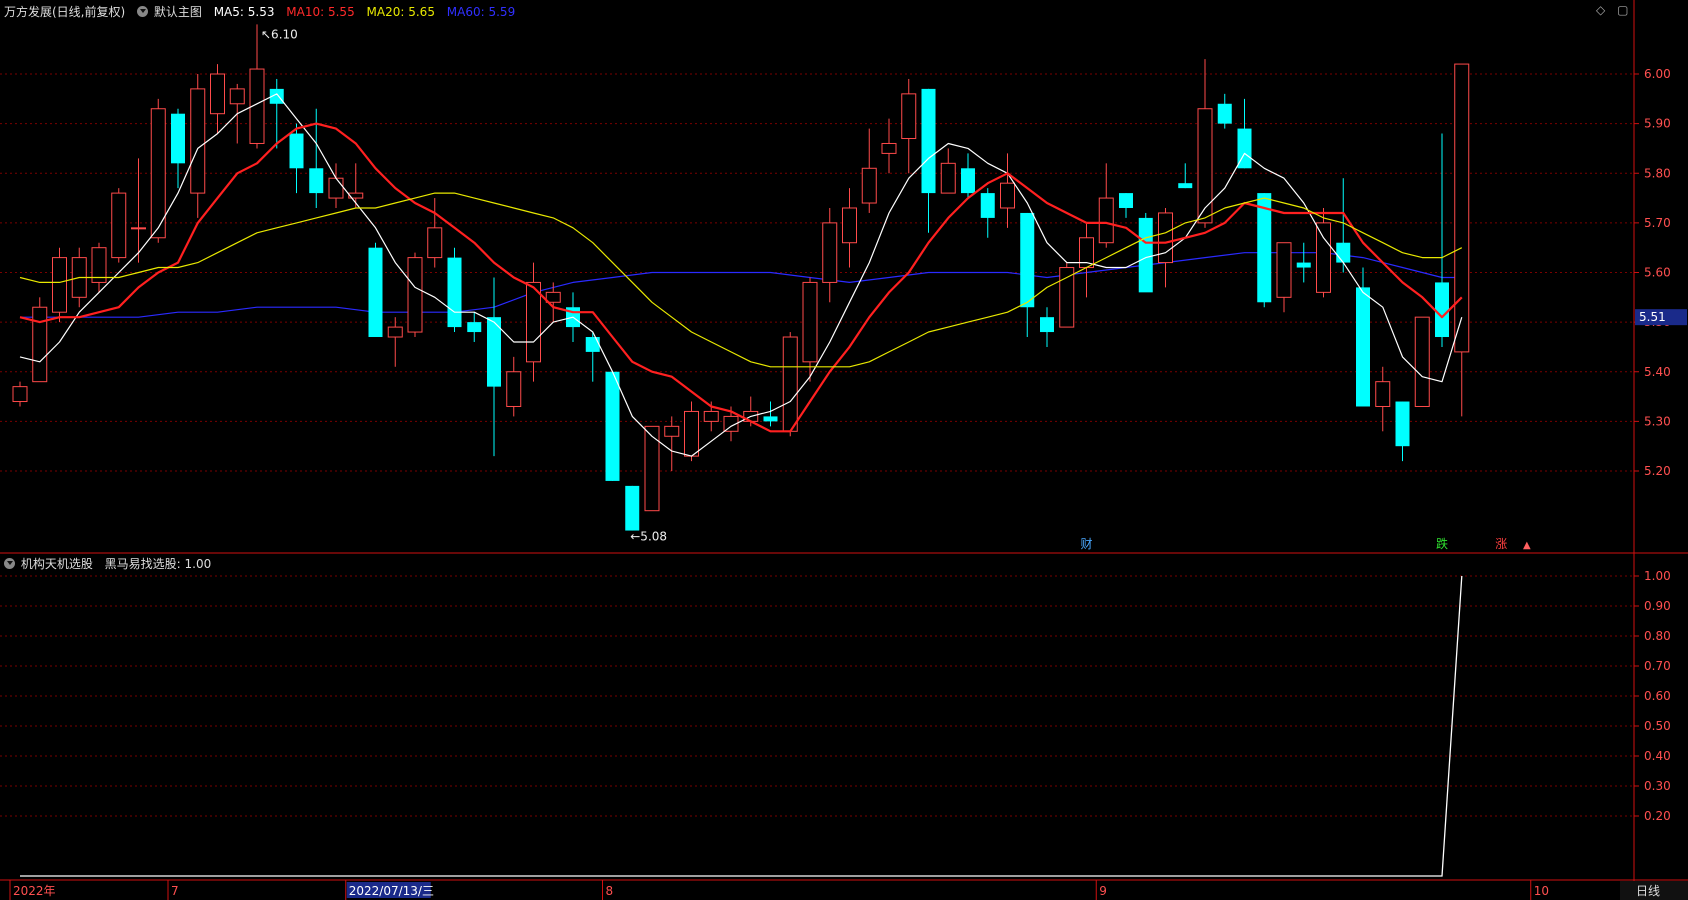 The height and width of the screenshot is (900, 1688). Describe the element at coordinates (1600, 10) in the screenshot. I see `diamond-icon: ◇` at that location.